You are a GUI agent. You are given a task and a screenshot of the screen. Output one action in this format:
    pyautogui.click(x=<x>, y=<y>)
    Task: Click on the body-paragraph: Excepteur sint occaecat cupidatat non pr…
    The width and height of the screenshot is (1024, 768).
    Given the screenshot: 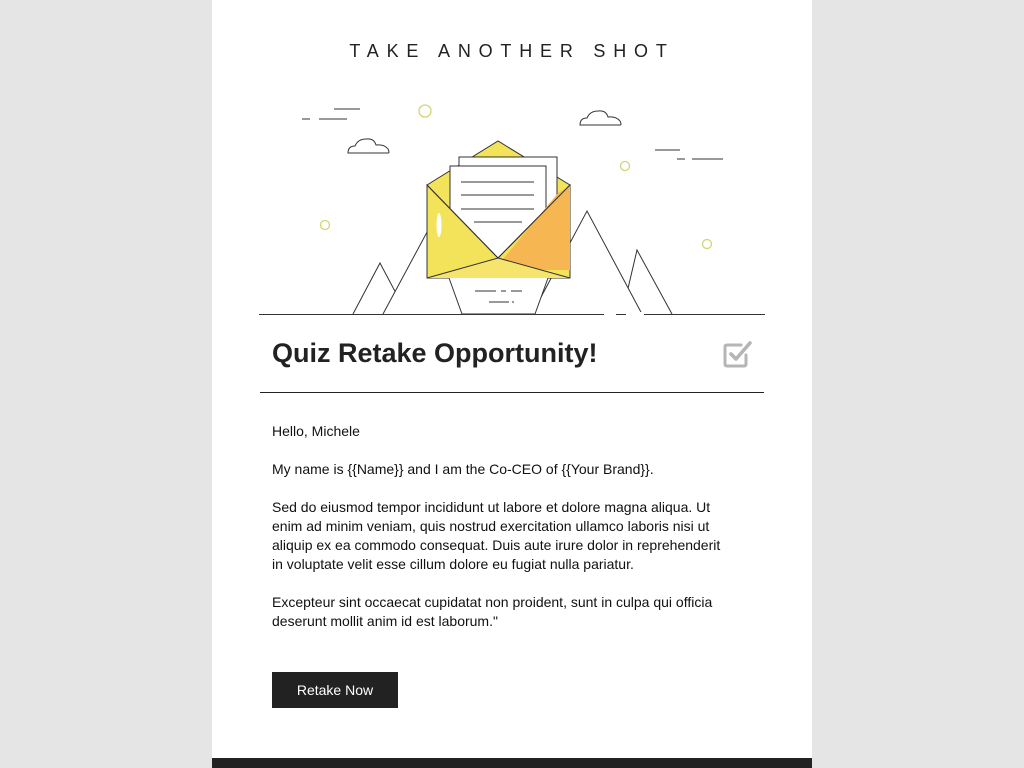 What is the action you would take?
    pyautogui.click(x=492, y=611)
    